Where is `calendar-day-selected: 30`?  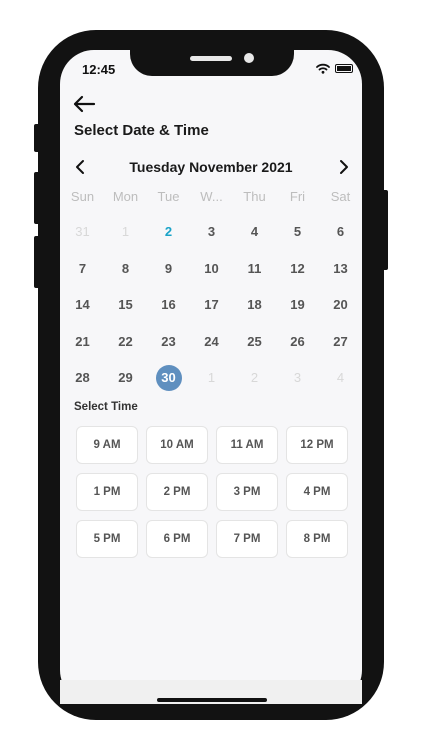 calendar-day-selected: 30 is located at coordinates (168, 378).